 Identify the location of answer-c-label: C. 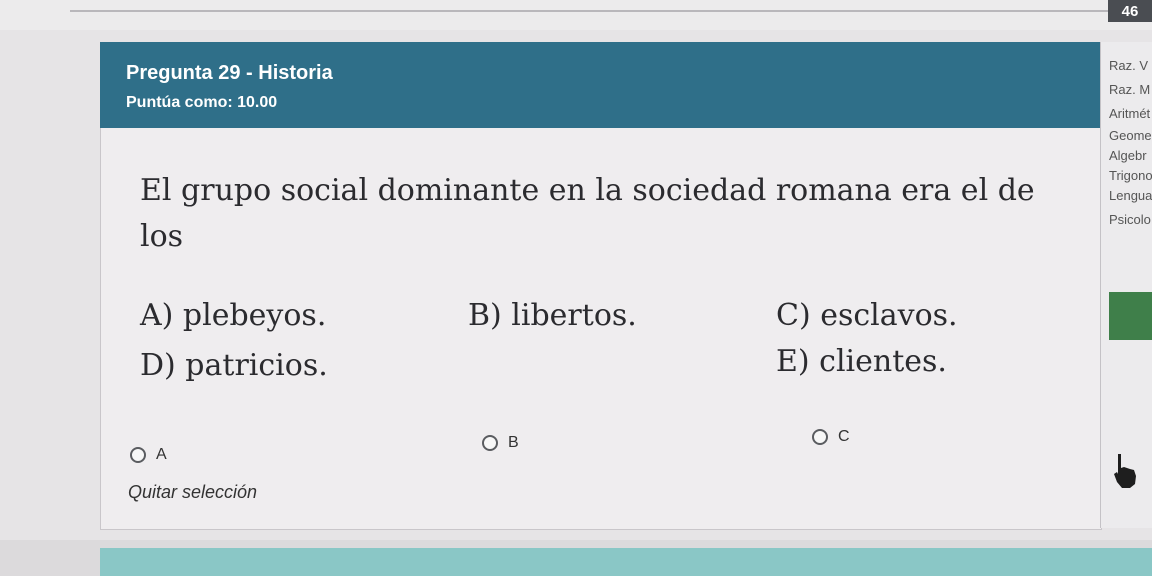
(844, 436).